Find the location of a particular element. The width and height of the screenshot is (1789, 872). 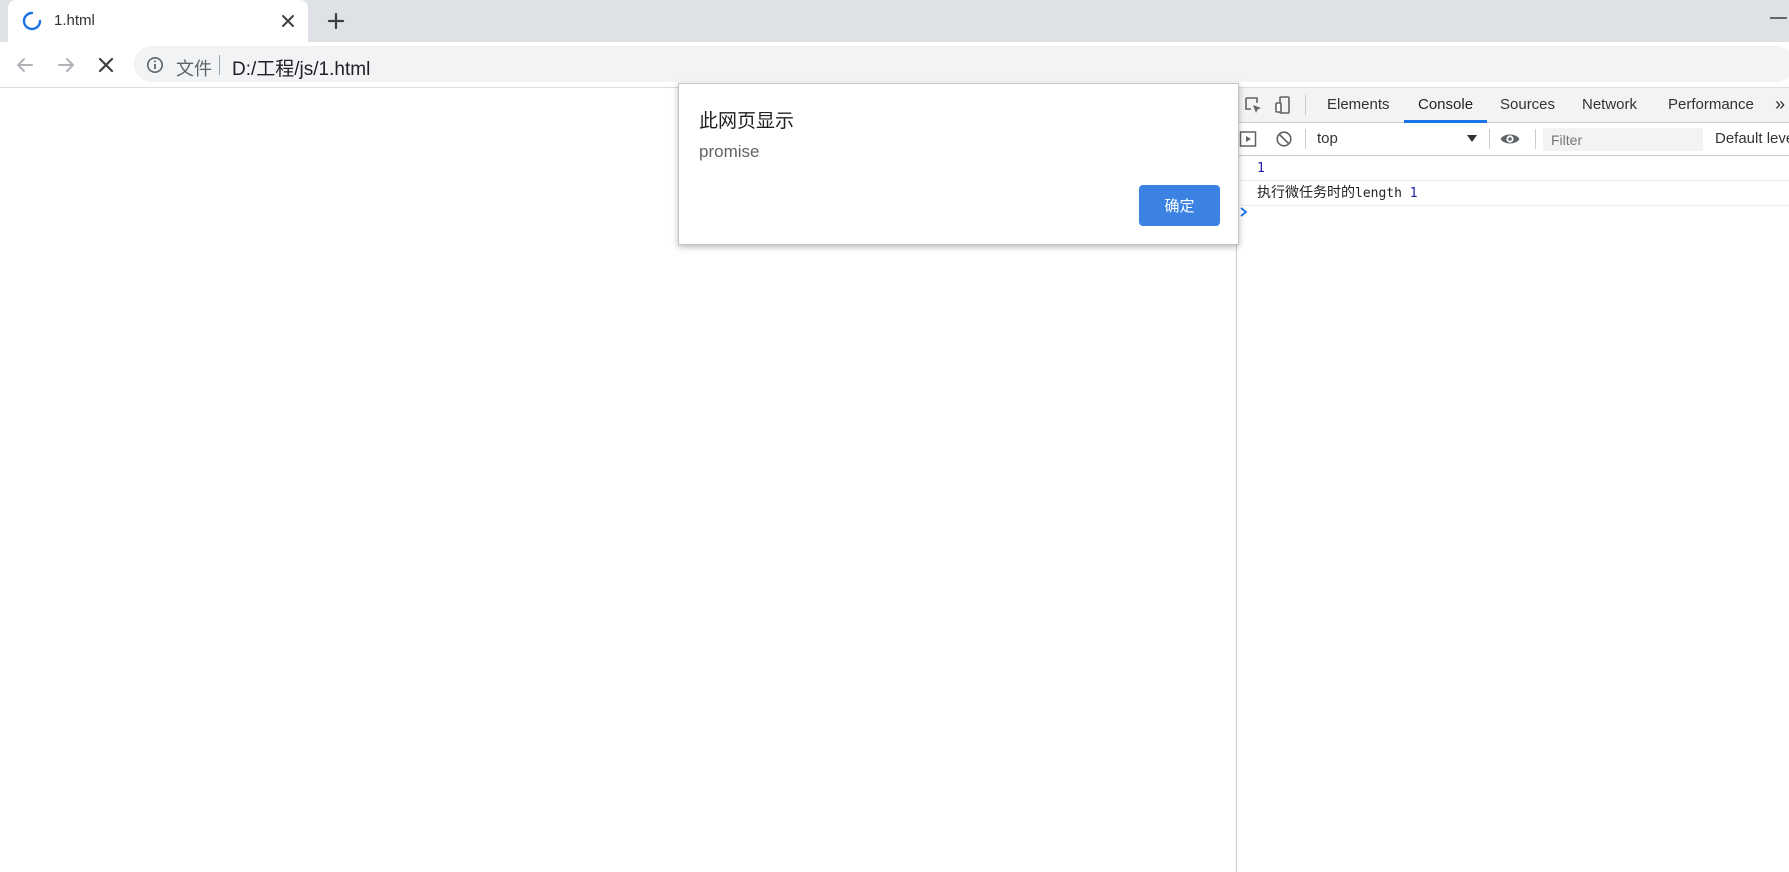

address-bar: 文件 D:/工程/js/1.html is located at coordinates (961, 64).